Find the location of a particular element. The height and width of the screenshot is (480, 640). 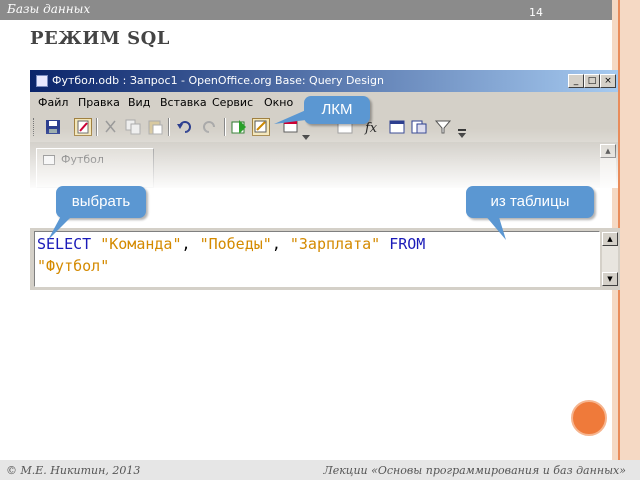

undo-icon is located at coordinates (185, 127).